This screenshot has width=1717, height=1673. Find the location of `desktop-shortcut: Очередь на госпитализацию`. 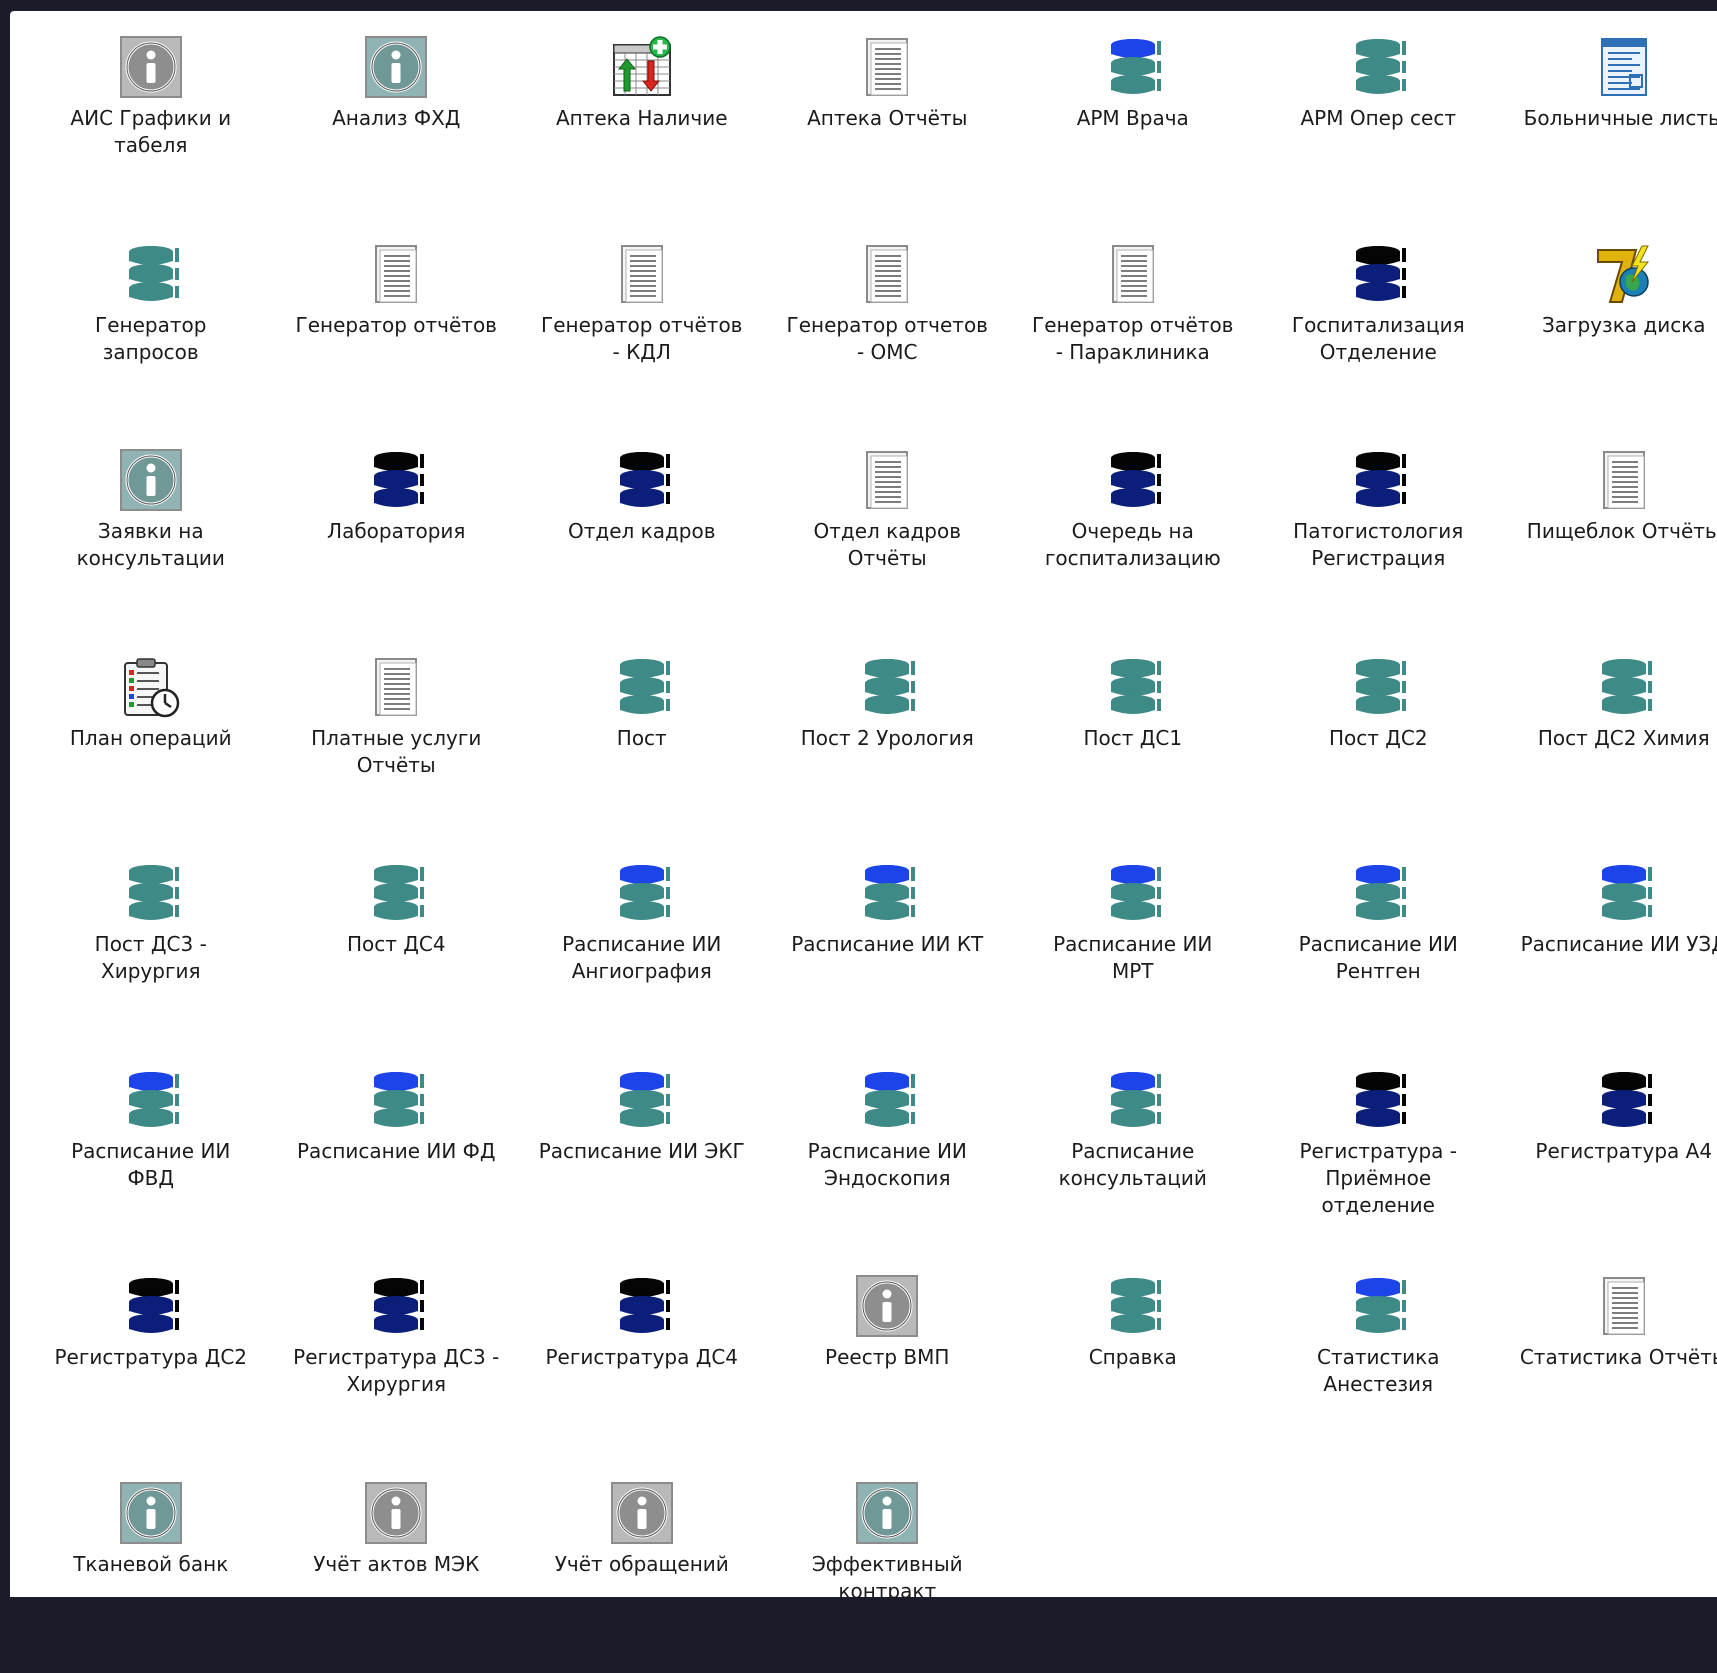

desktop-shortcut: Очередь на госпитализацию is located at coordinates (1133, 537).